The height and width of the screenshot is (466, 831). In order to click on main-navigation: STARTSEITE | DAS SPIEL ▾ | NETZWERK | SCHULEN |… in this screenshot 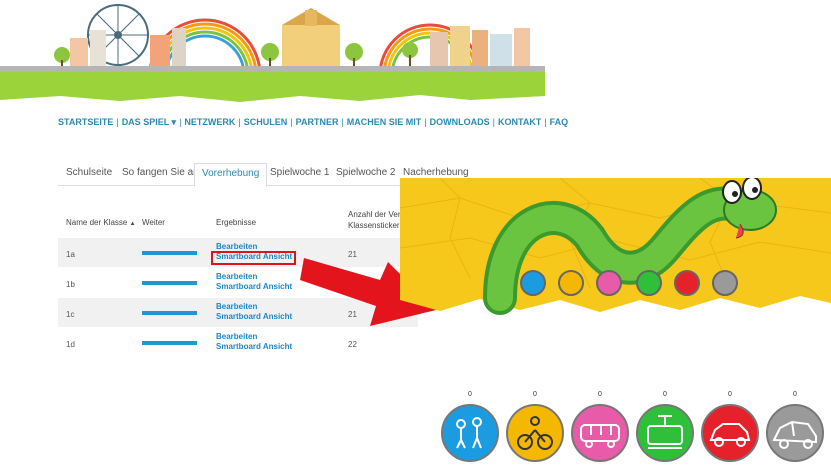, I will do `click(313, 122)`.